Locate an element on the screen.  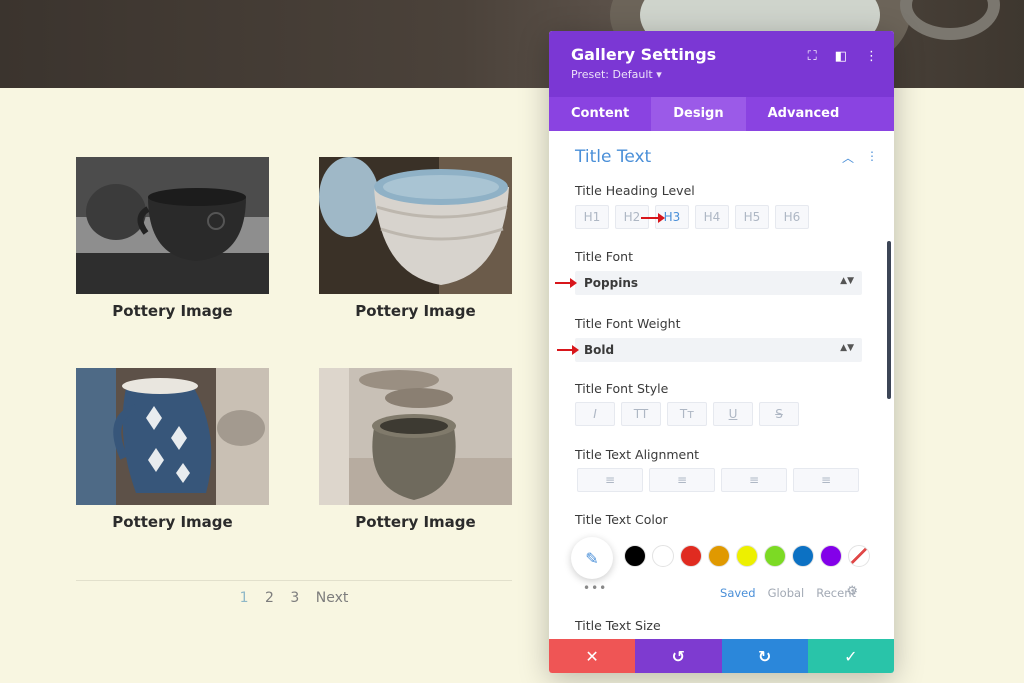
modal-scrollbar is located at coordinates (889, 320).